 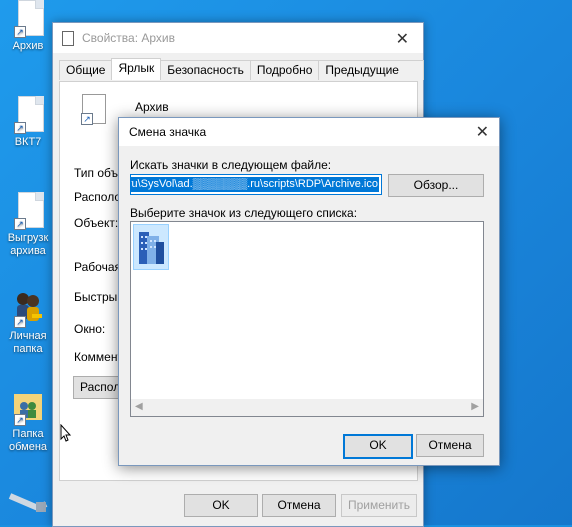 I want to click on dialog-ok-button: OK, so click(x=378, y=446).